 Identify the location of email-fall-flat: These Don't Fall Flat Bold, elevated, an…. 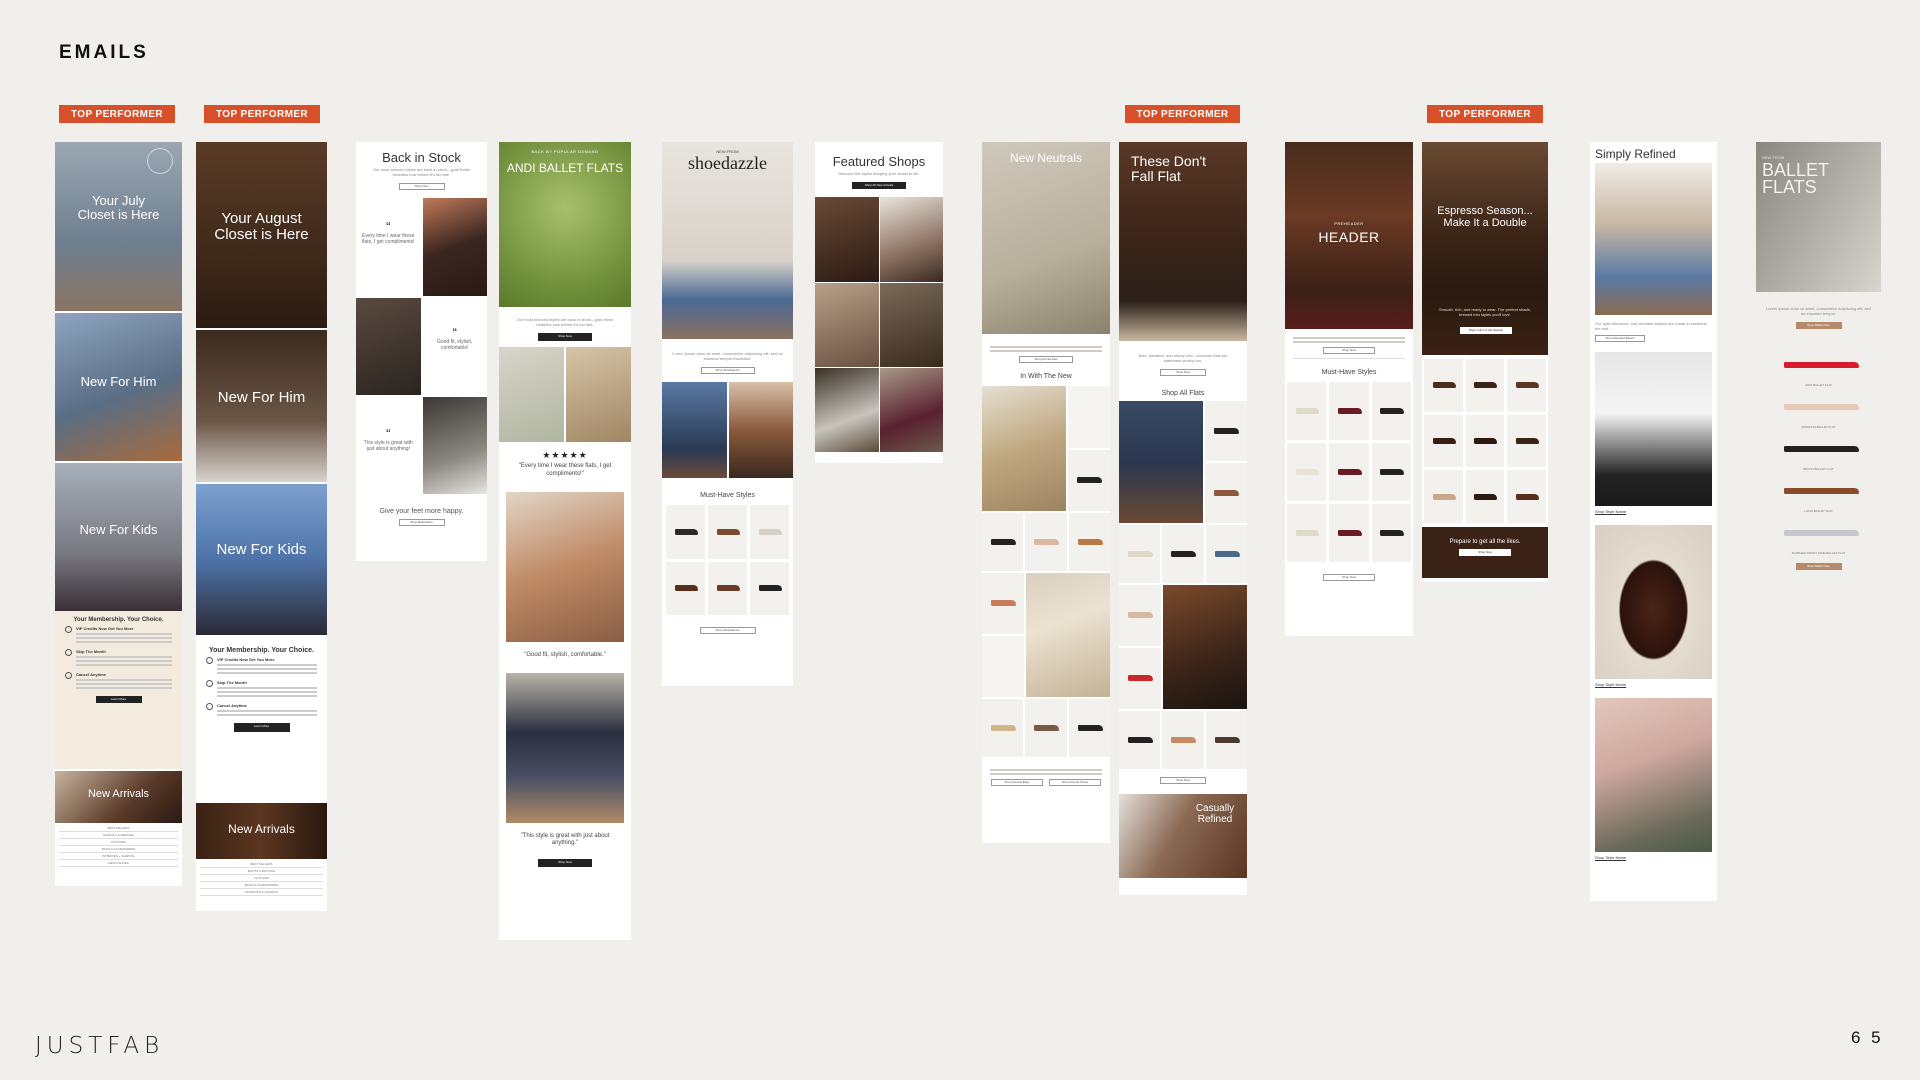
(1183, 518).